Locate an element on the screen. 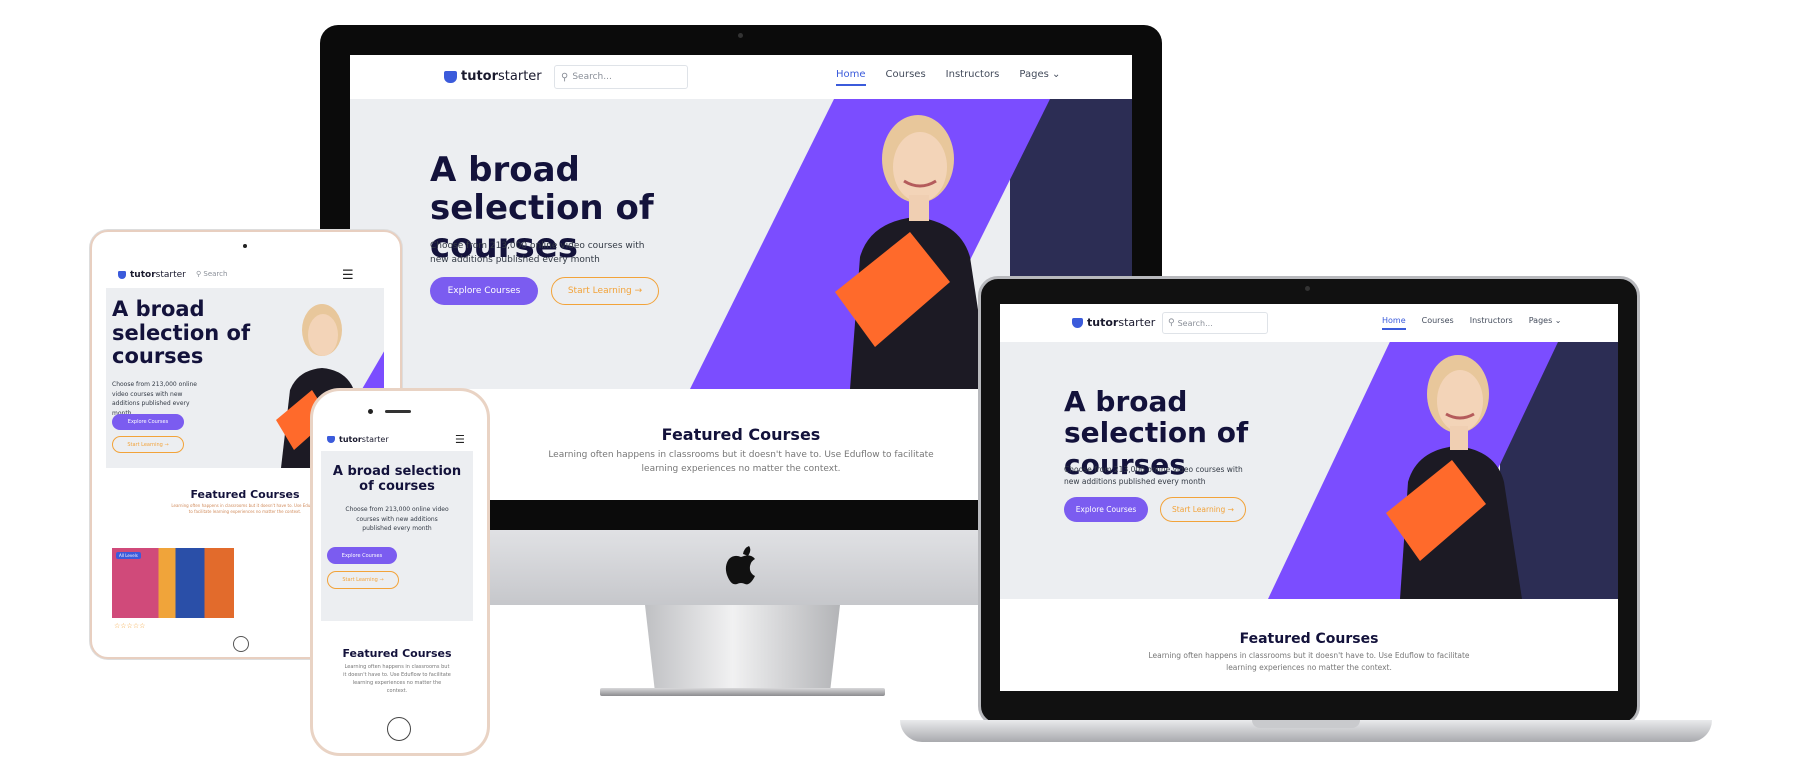 This screenshot has width=1800, height=760. phone-home-button is located at coordinates (399, 729).